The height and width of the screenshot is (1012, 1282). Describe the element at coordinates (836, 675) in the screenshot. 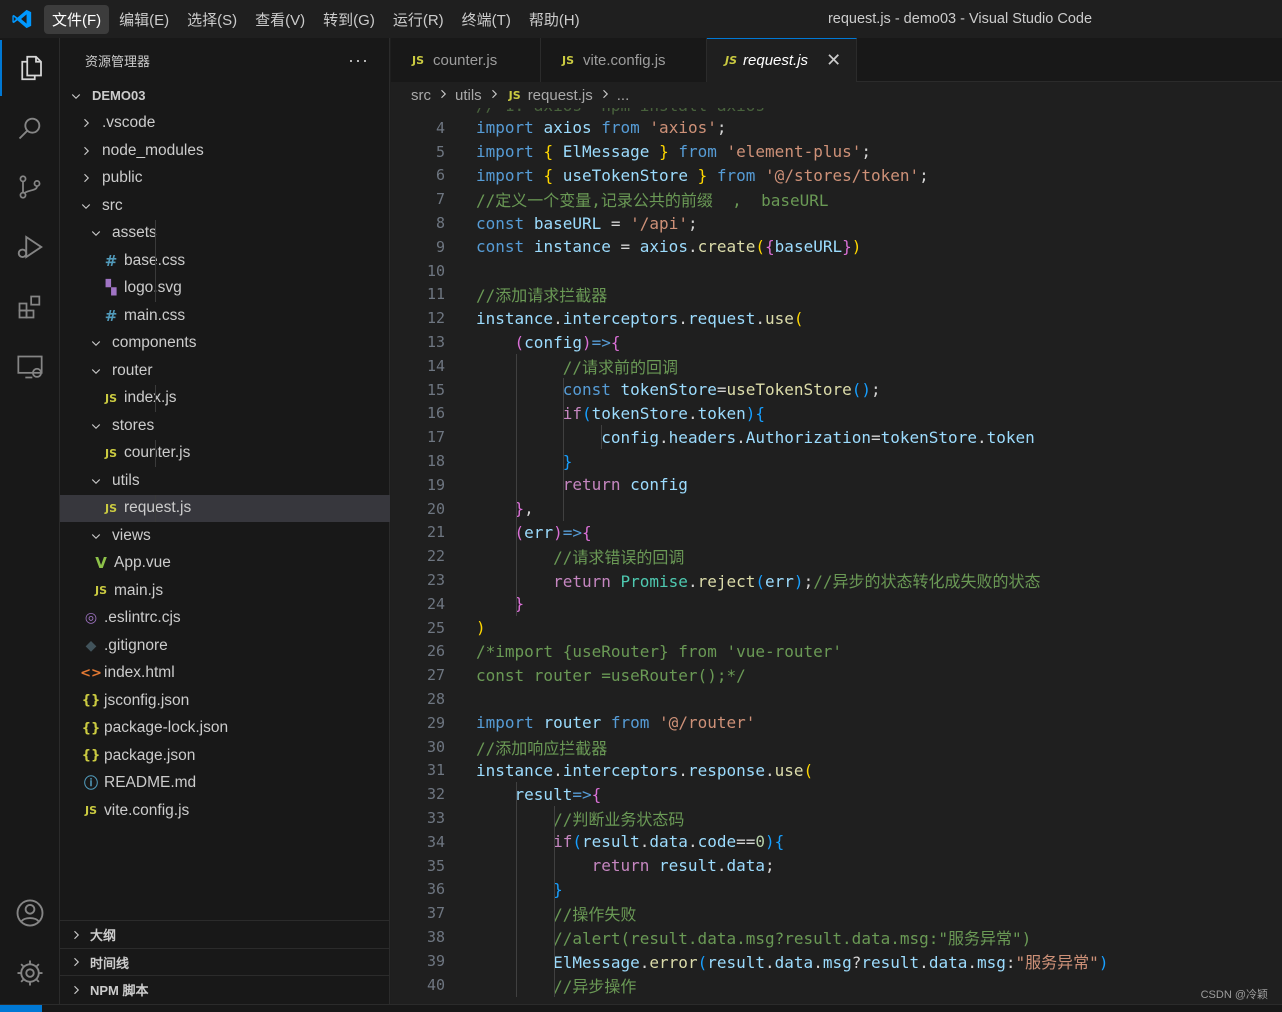

I see `code-line: 27 const router =useRouter();*/` at that location.